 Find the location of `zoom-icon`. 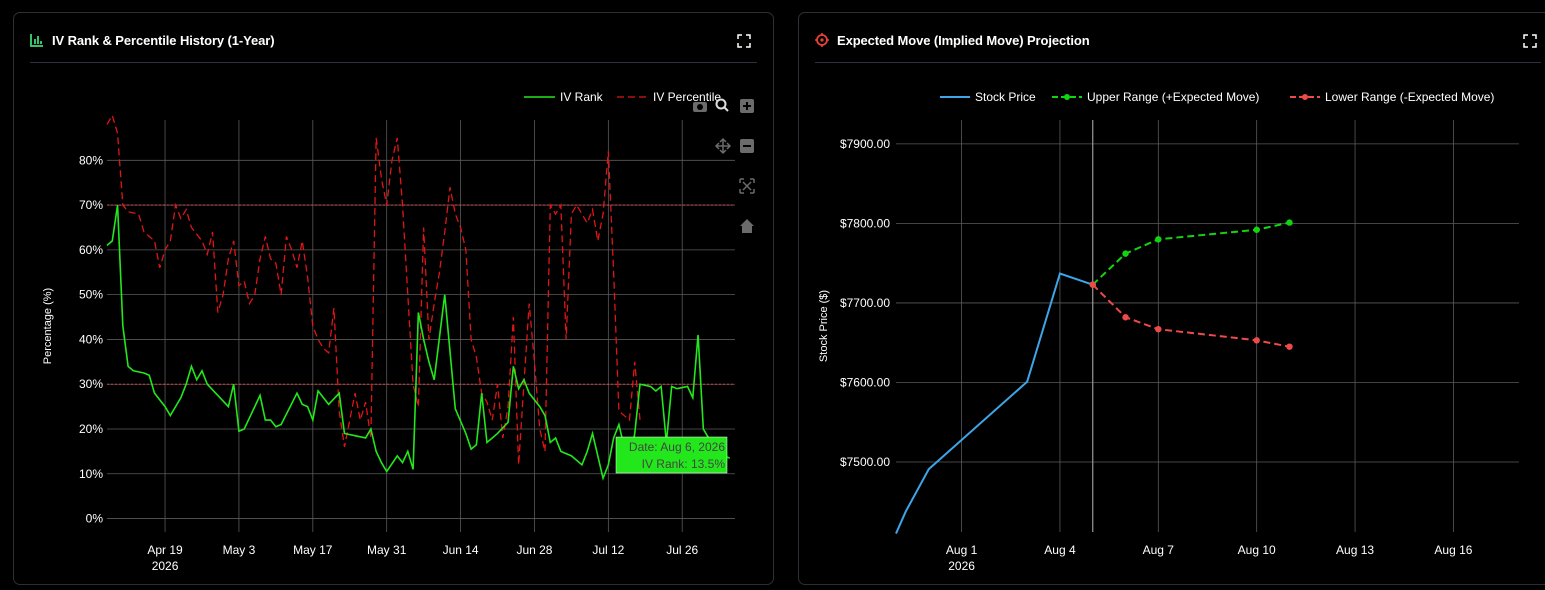

zoom-icon is located at coordinates (722, 105).